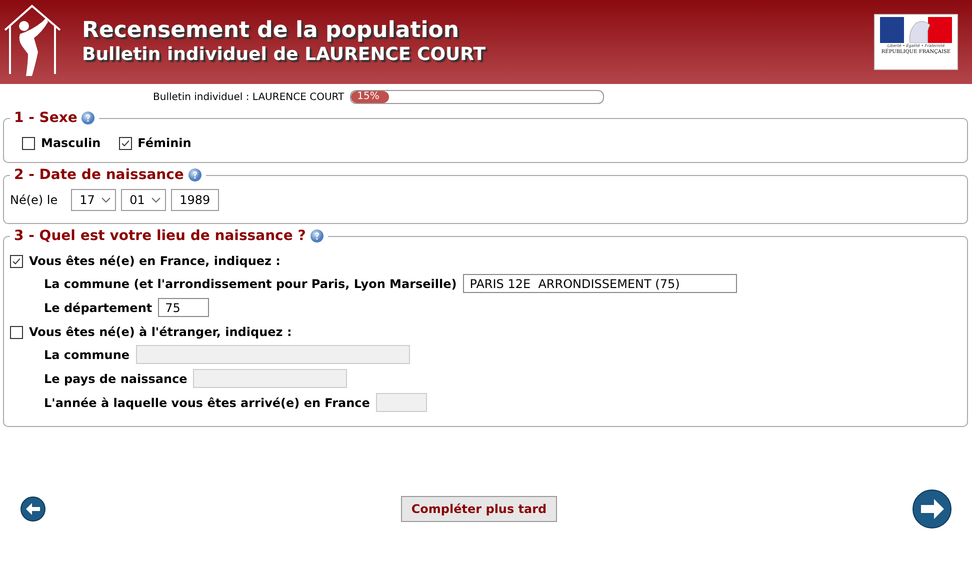 This screenshot has height=574, width=972. I want to click on year-field: 1989, so click(195, 200).